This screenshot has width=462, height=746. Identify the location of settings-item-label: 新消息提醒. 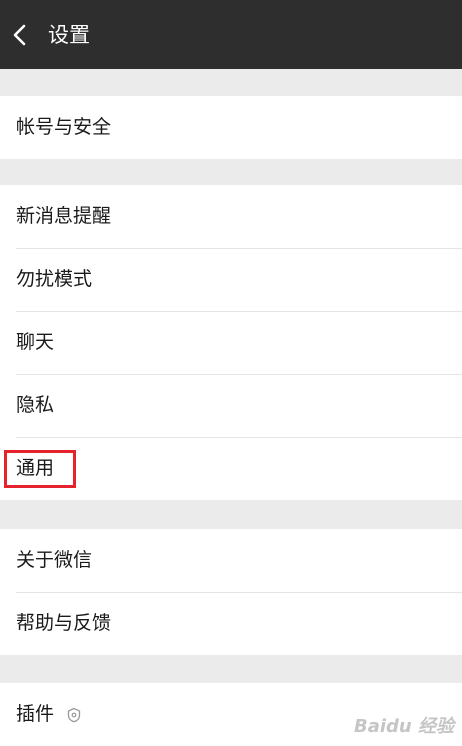
(64, 216).